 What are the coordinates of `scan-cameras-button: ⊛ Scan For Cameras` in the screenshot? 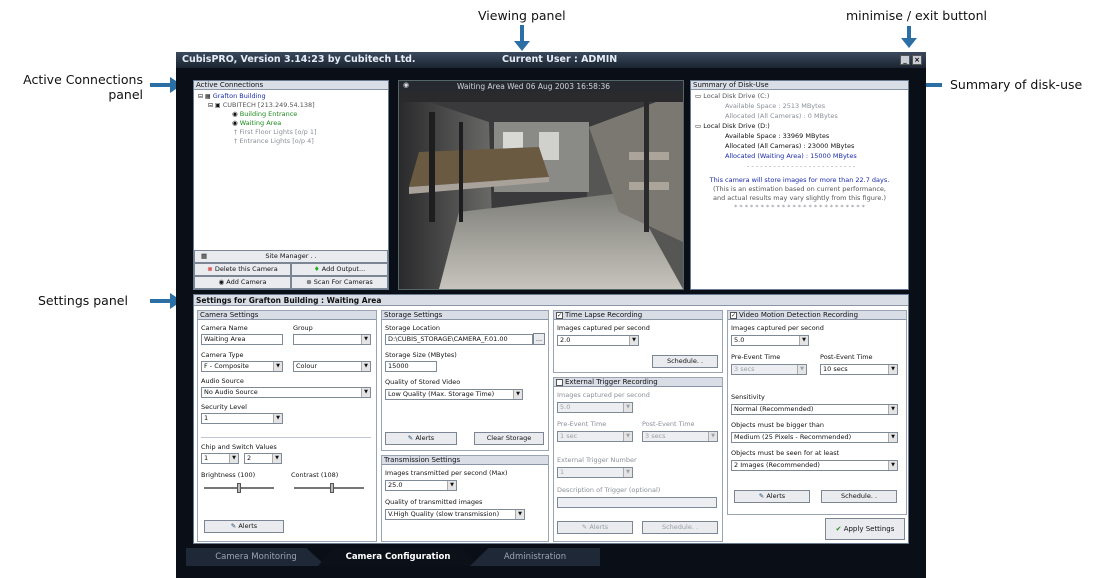 It's located at (339, 282).